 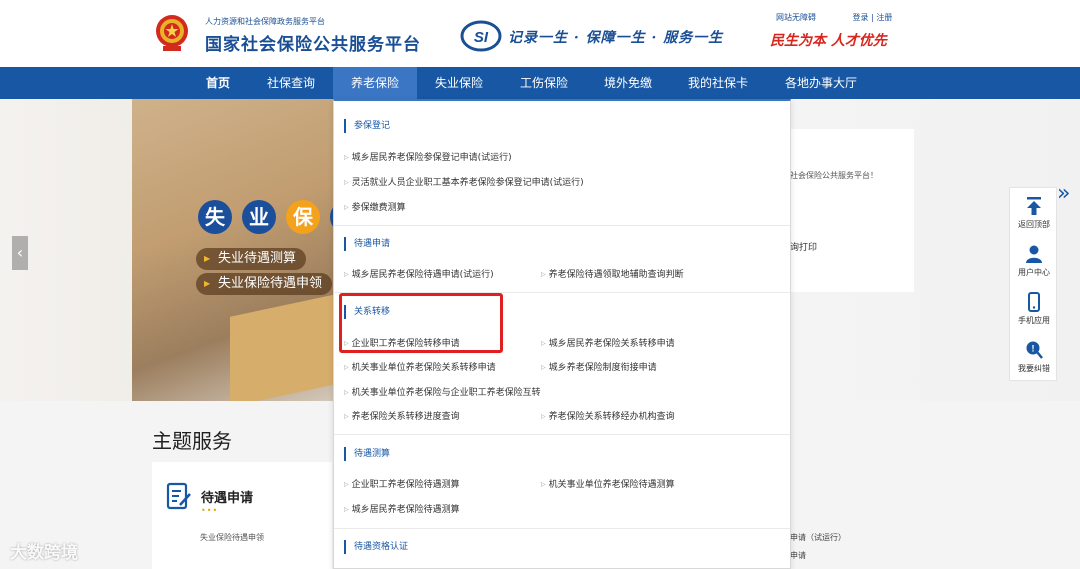 What do you see at coordinates (544, 83) in the screenshot?
I see `nav-item-work-injury-insurance: 工伤保险` at bounding box center [544, 83].